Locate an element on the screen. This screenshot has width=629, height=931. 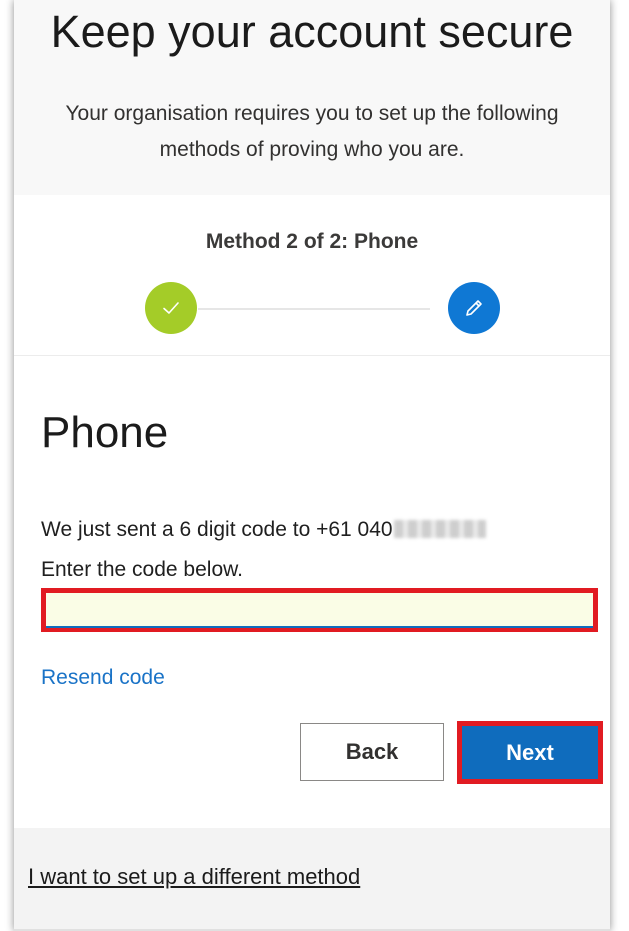
pencil-icon is located at coordinates (474, 308).